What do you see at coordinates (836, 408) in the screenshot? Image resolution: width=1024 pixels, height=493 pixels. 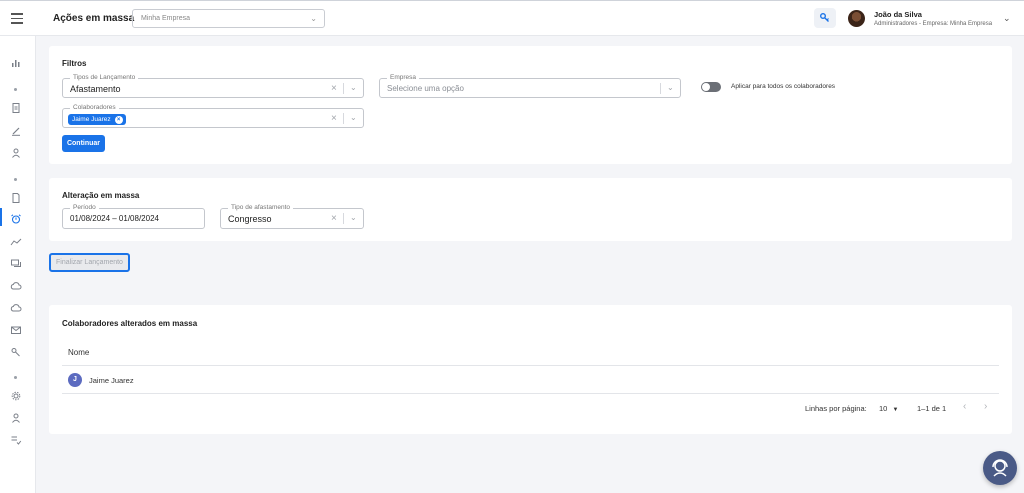 I see `rows-per-page-label: Linhas por página:` at bounding box center [836, 408].